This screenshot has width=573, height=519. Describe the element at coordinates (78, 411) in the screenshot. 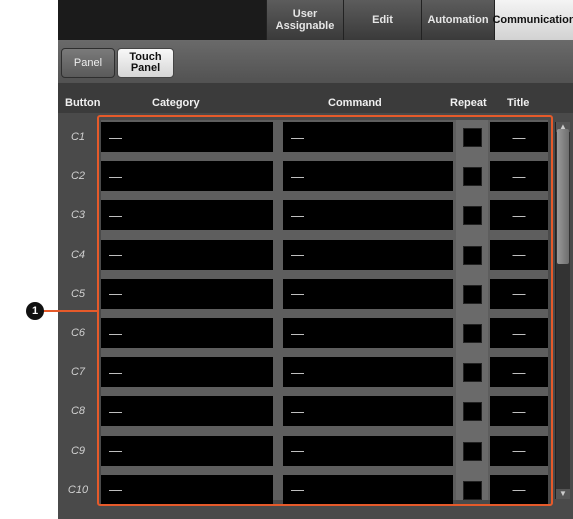

I see `row-label: C8` at that location.